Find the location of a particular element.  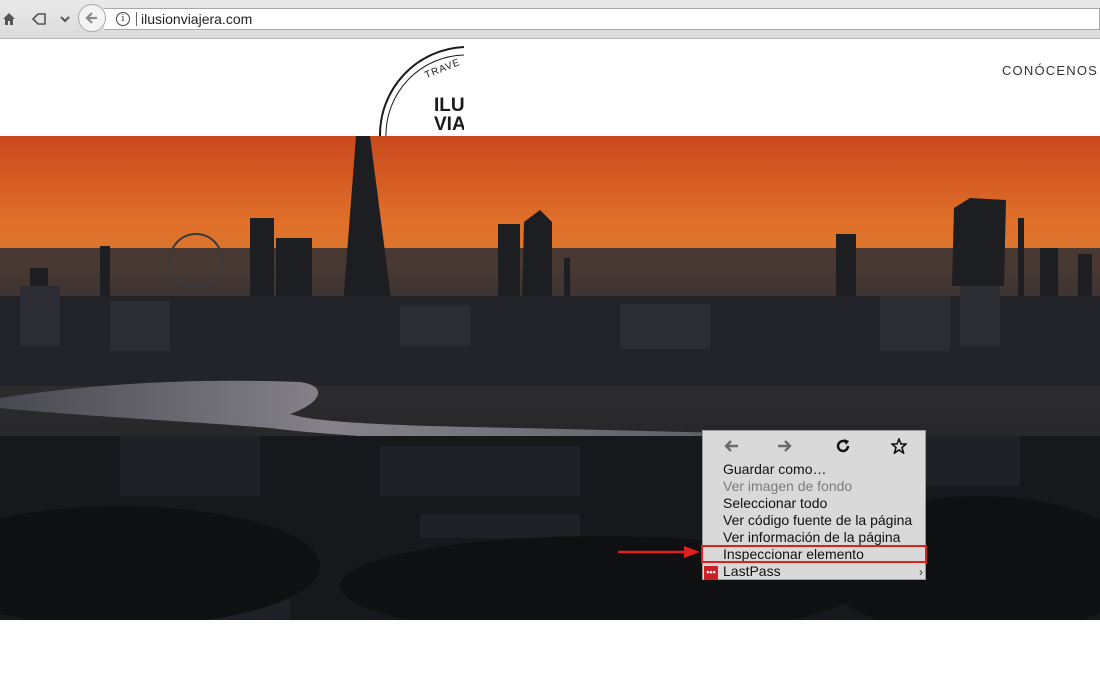

nav-link-conocenos: CONÓCENOS is located at coordinates (1050, 70).